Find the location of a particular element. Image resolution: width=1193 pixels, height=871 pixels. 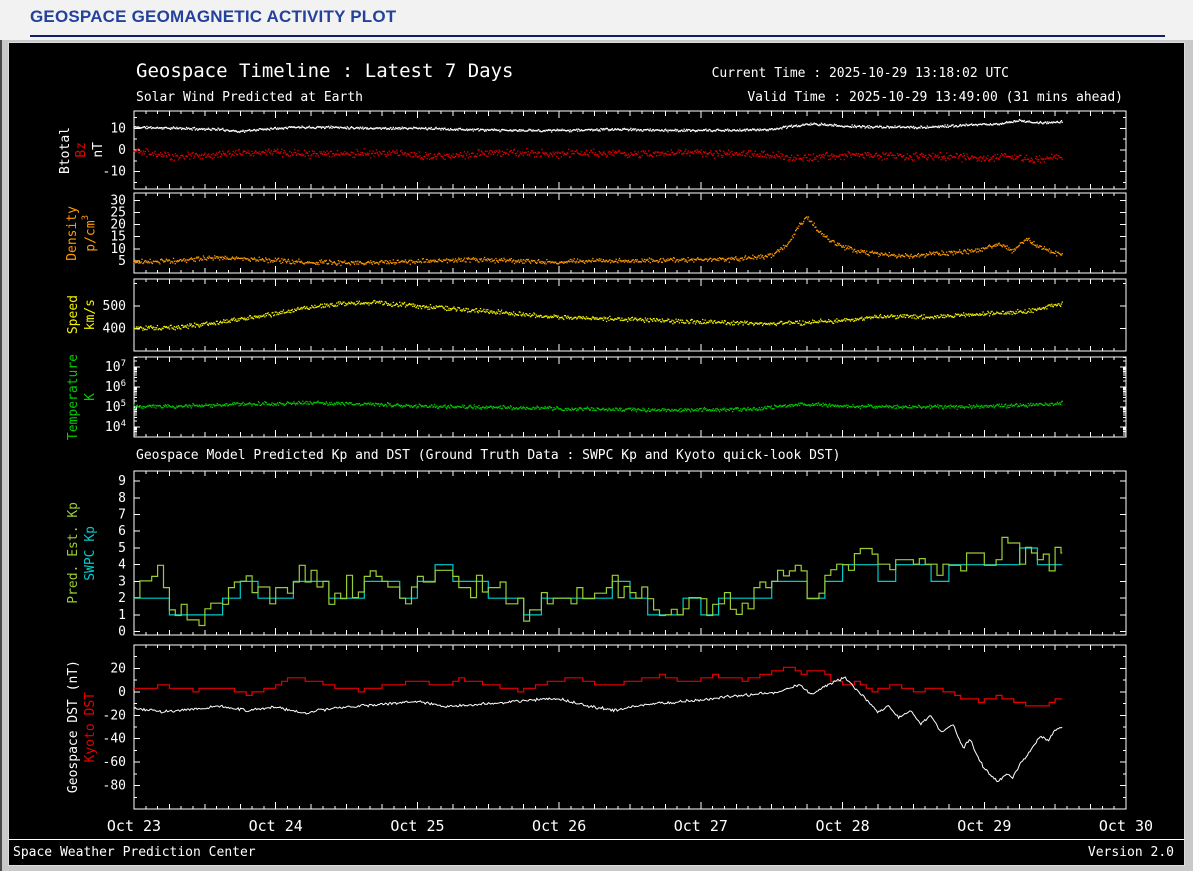

axis-label-text: Kyoto DST is located at coordinates (90, 727).